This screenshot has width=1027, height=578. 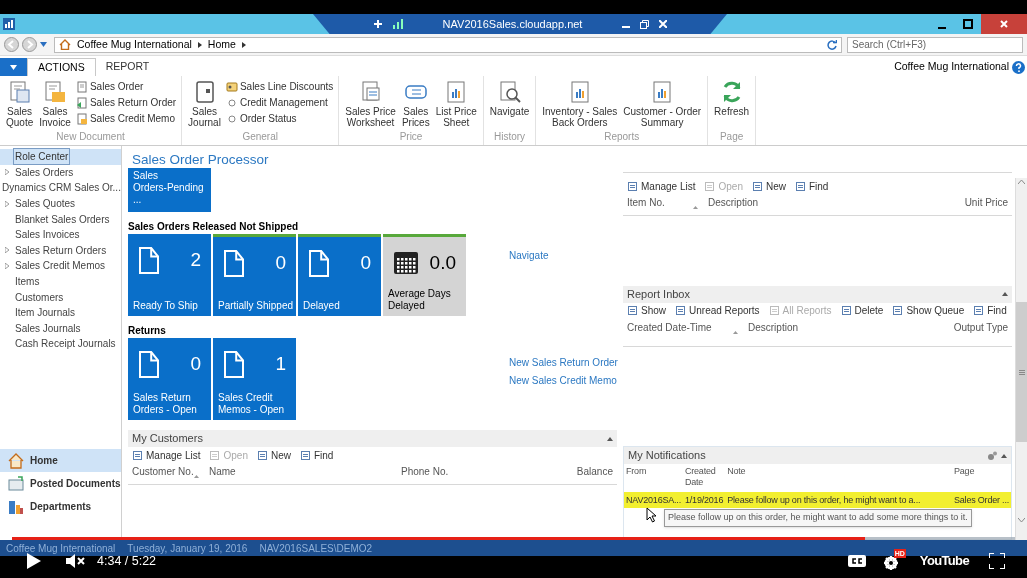 I want to click on toolbar-button: Delete, so click(x=862, y=311).